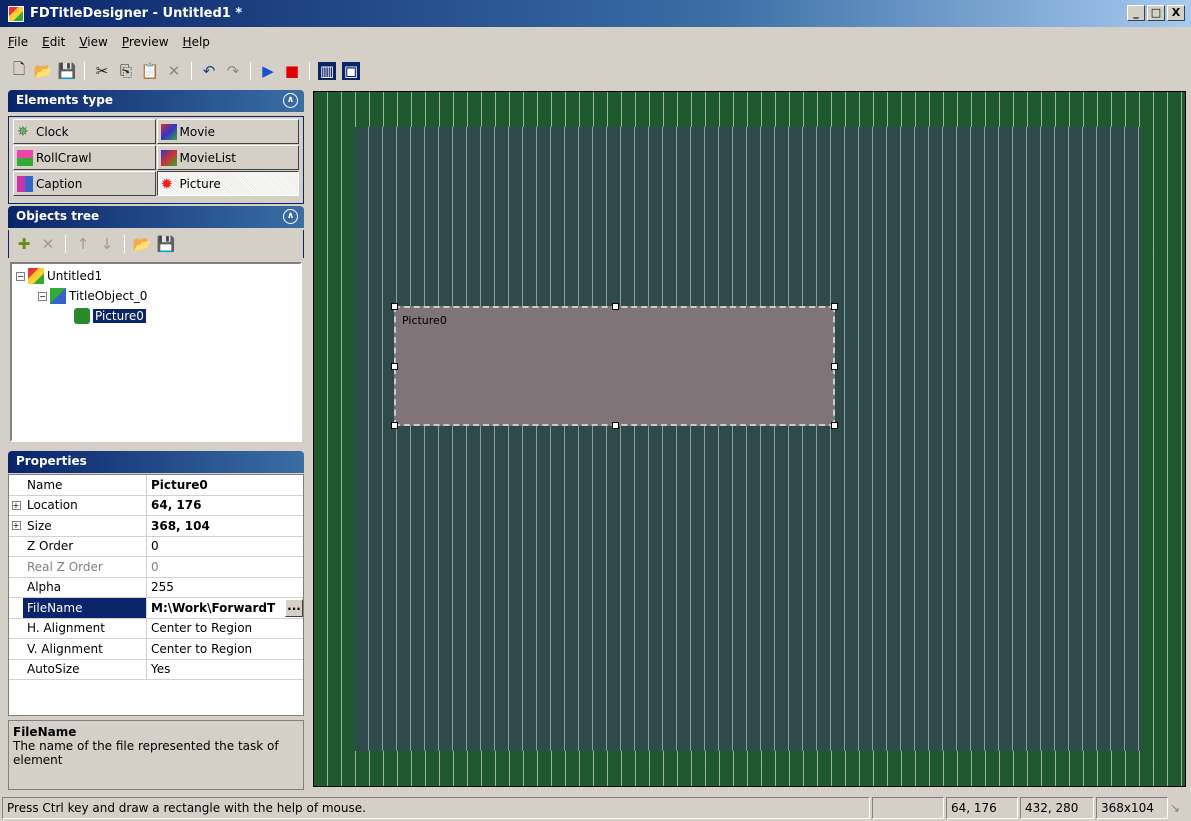 This screenshot has height=821, width=1191. I want to click on property-name: Name, so click(85, 485).